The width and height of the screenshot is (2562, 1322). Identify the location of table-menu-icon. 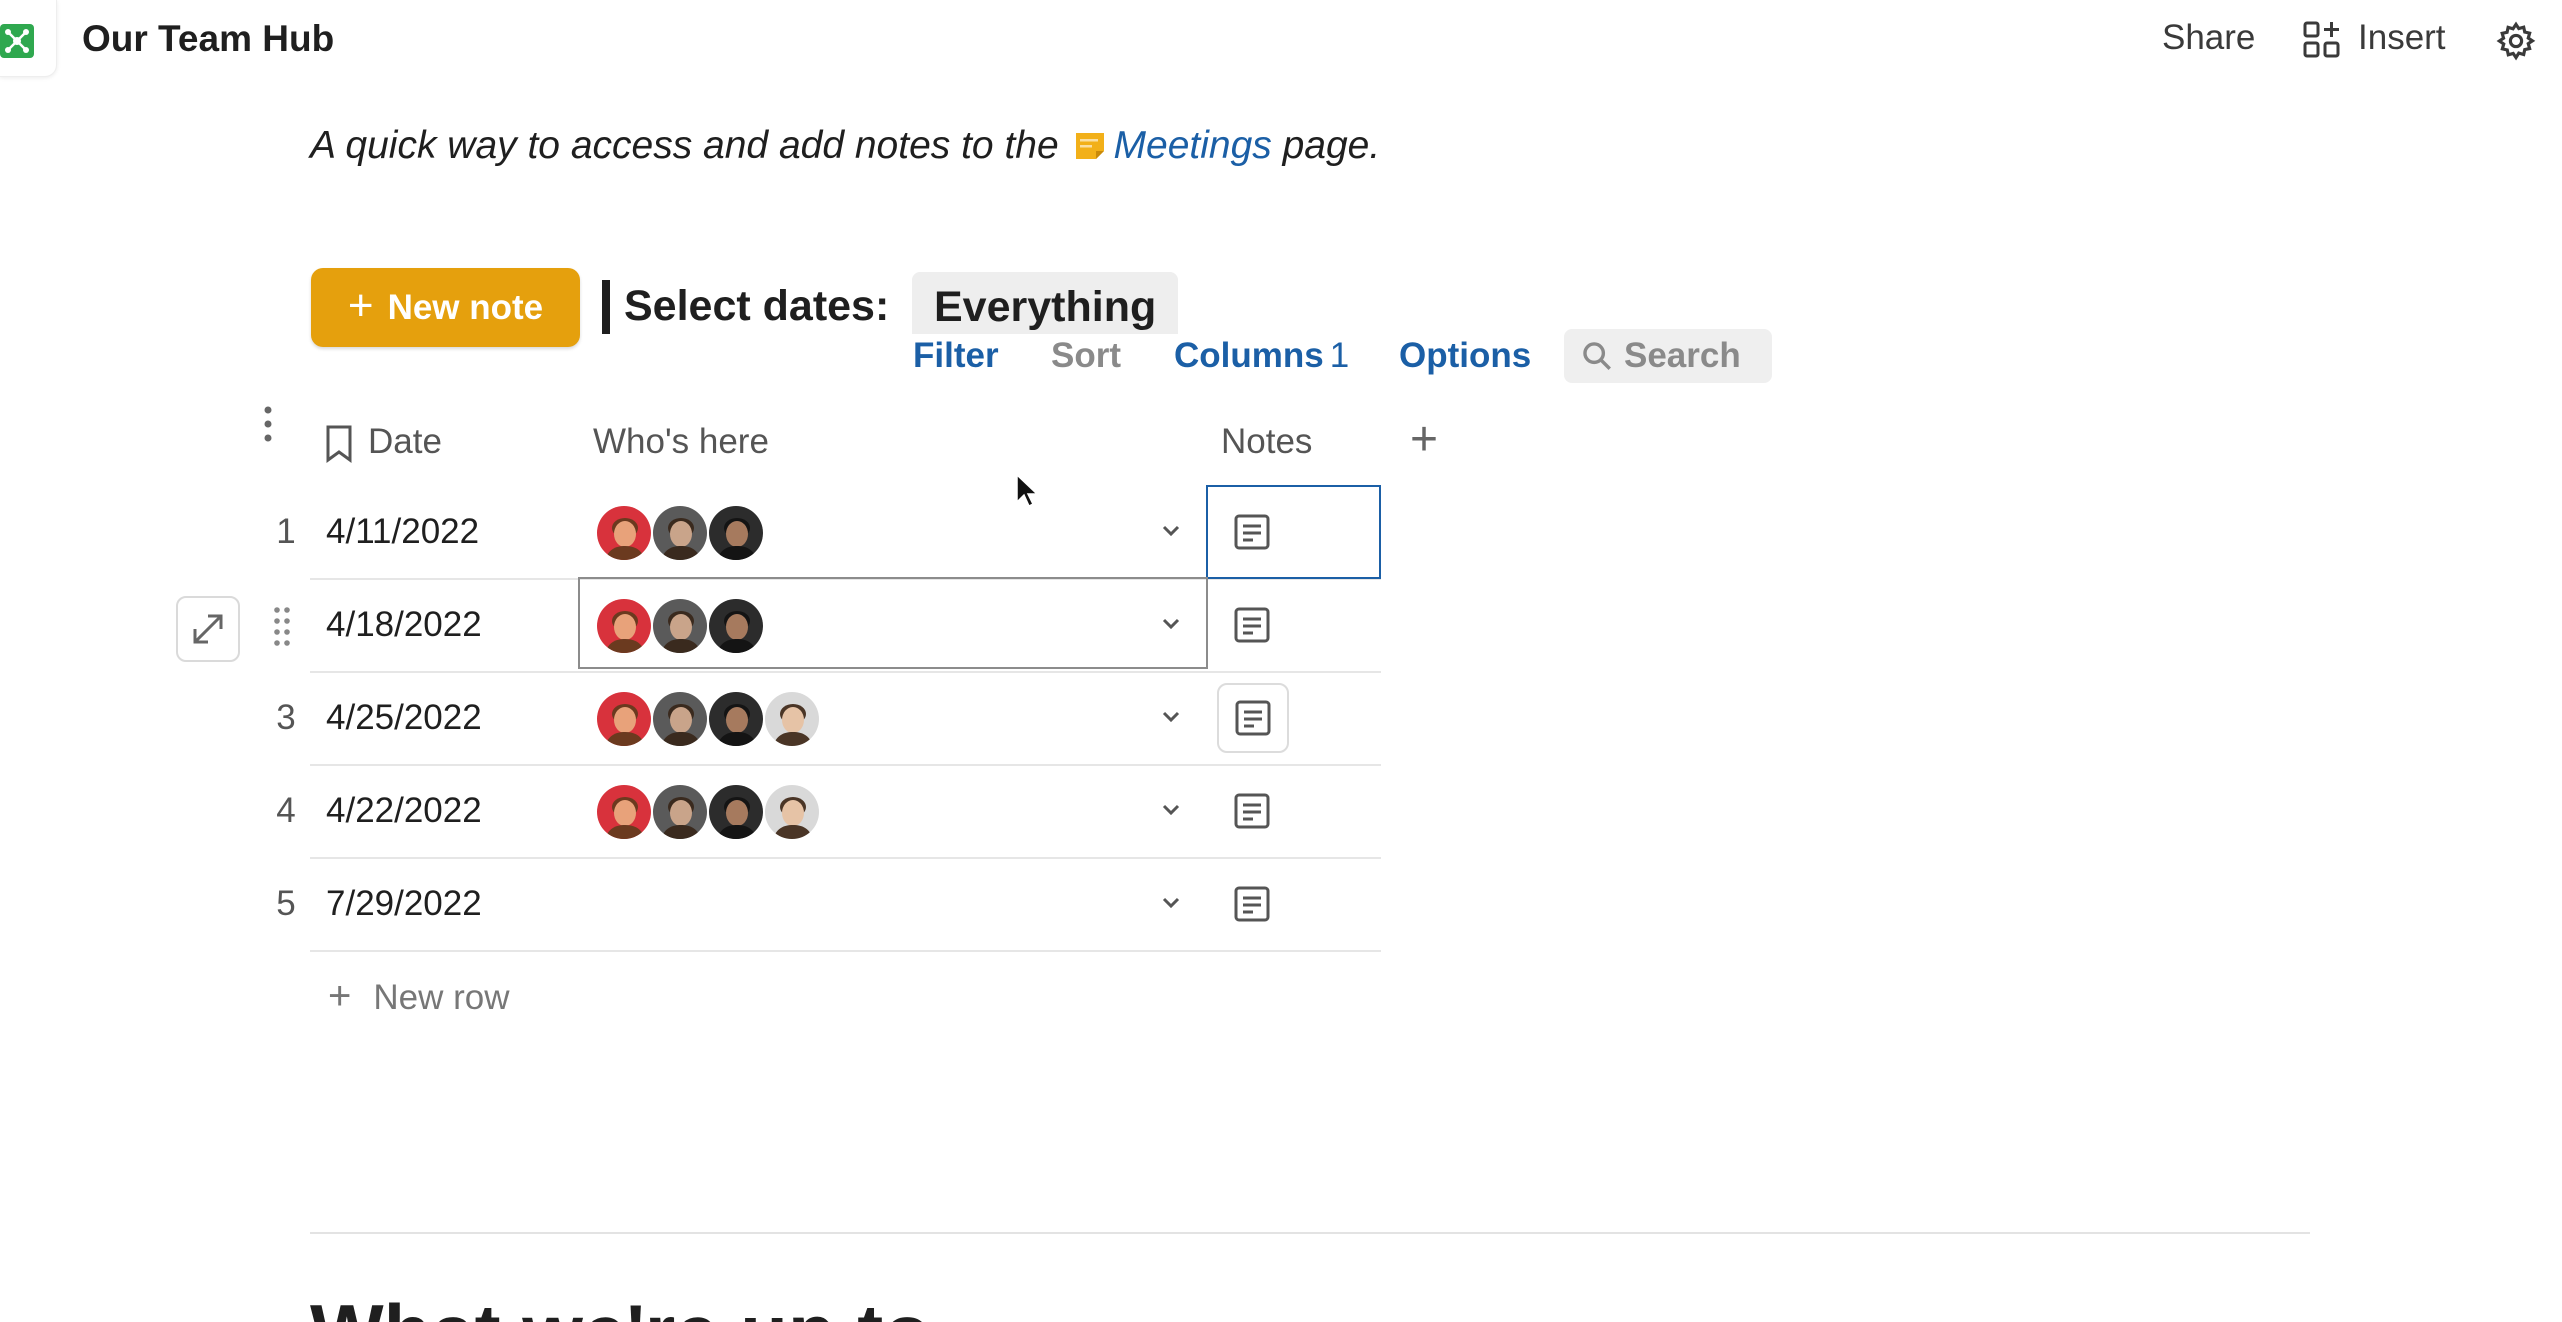
(268, 426).